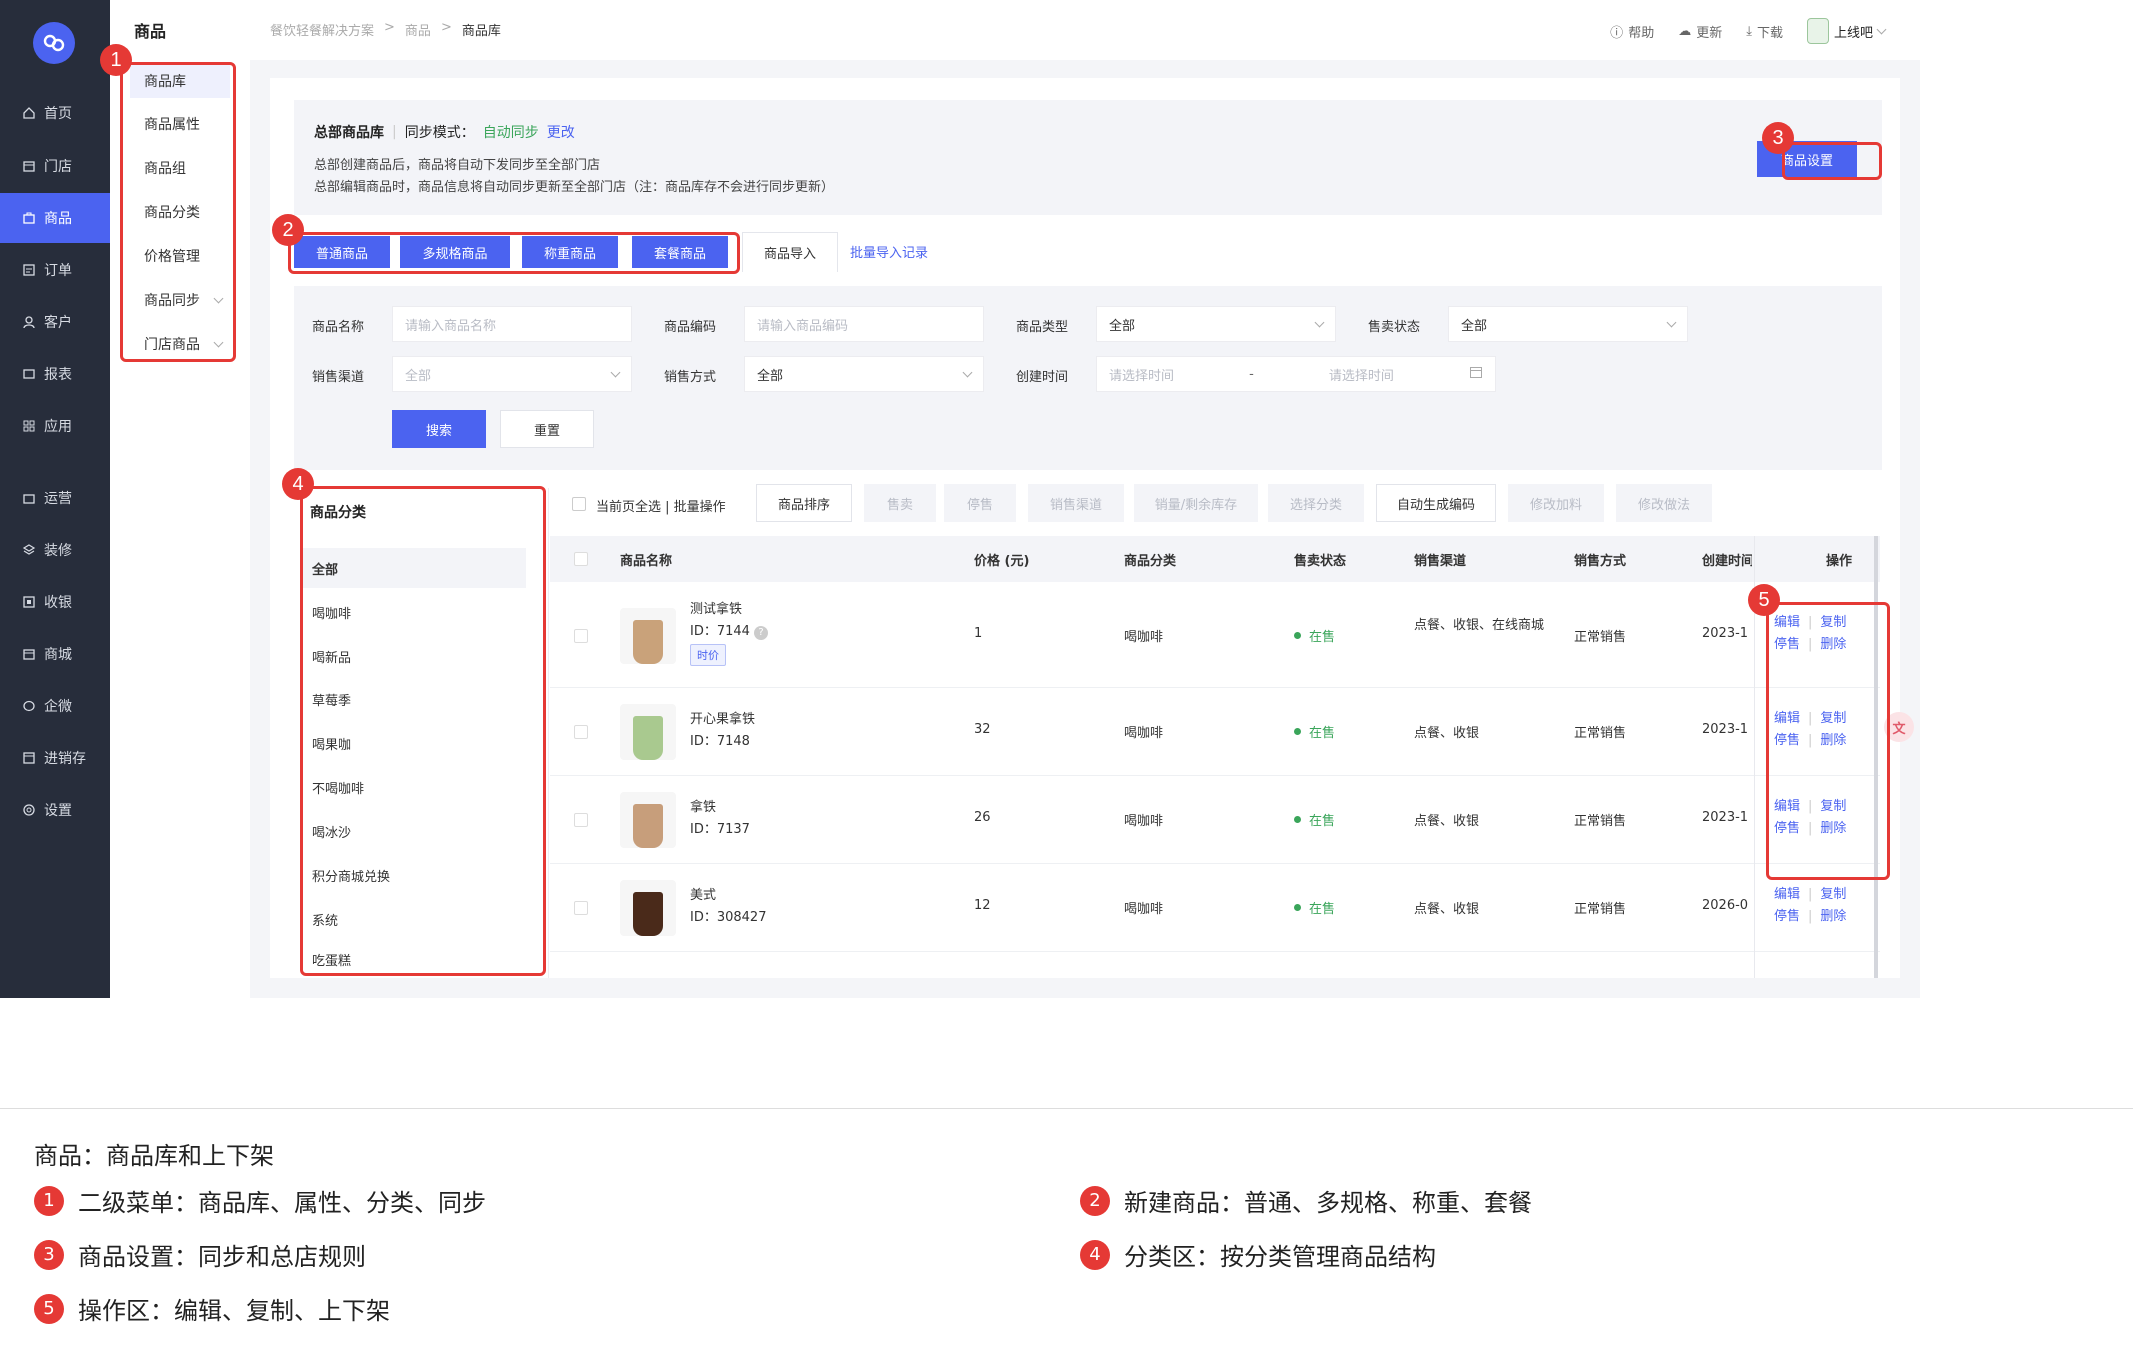  Describe the element at coordinates (1320, 561) in the screenshot. I see `col-sale-status: 售卖状态` at that location.